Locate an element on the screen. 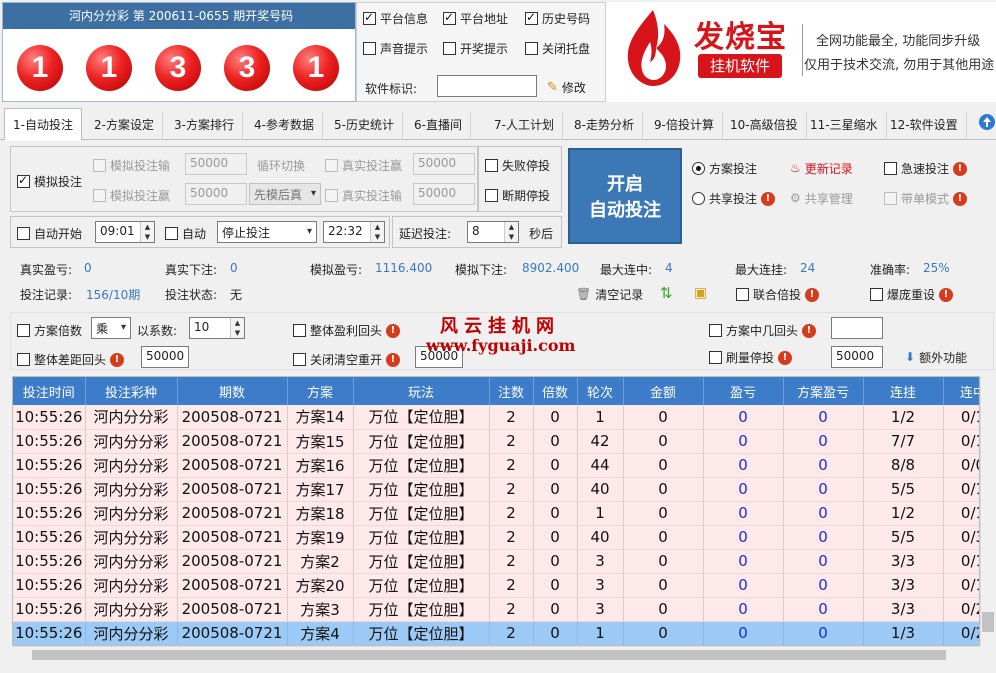 The height and width of the screenshot is (673, 996). break-stop-checkbox: 断期停投 is located at coordinates (517, 195).